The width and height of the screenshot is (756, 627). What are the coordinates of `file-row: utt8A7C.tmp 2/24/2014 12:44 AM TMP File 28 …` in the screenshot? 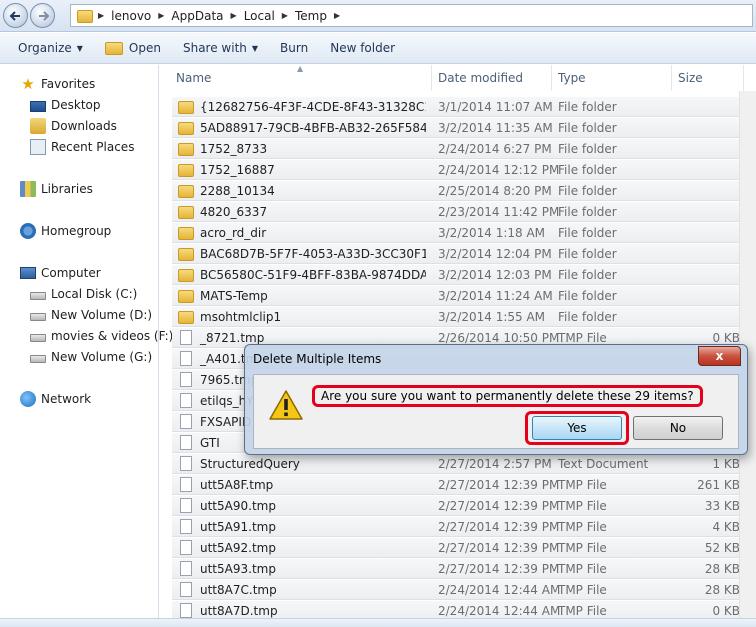 It's located at (464, 589).